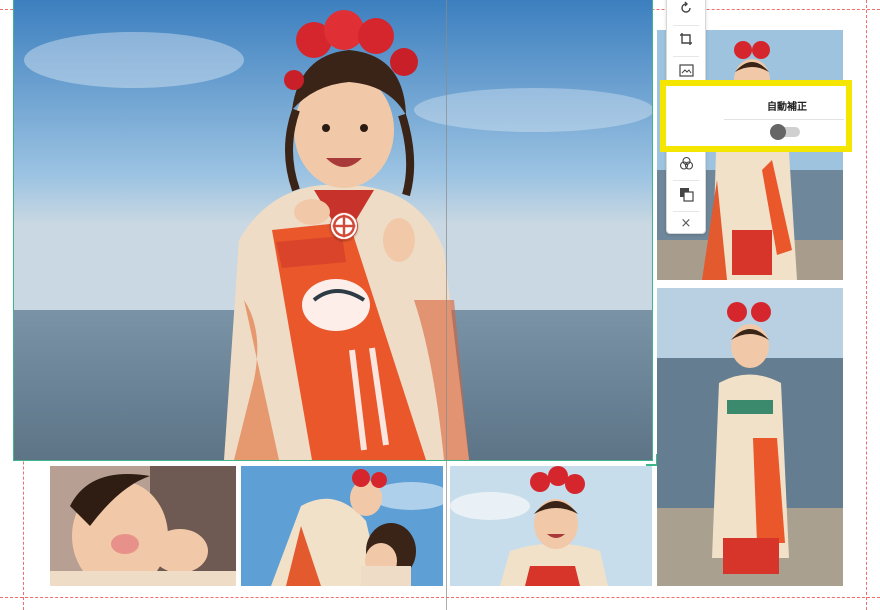 The width and height of the screenshot is (880, 610). What do you see at coordinates (686, 39) in the screenshot?
I see `crop-icon` at bounding box center [686, 39].